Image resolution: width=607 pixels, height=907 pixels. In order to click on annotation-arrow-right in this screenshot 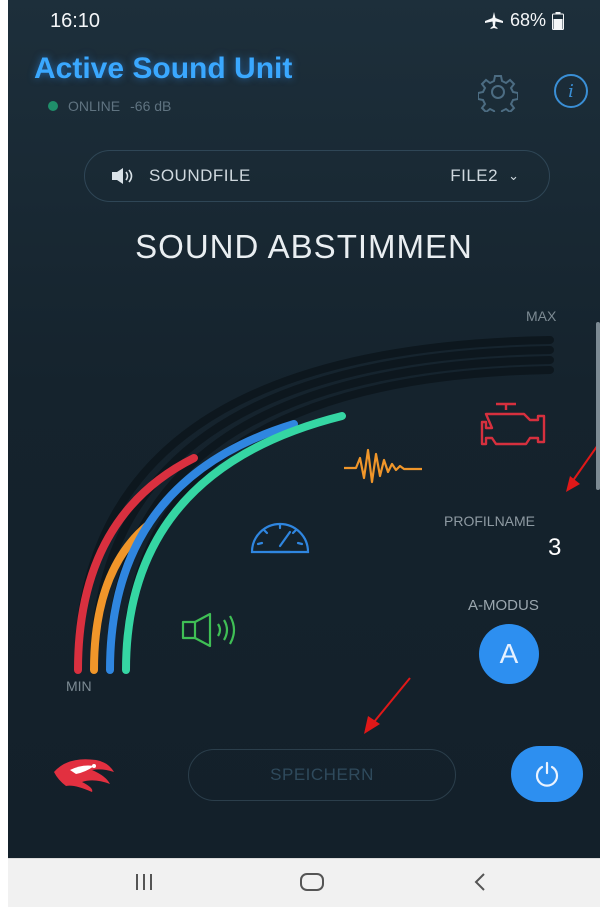, I will do `click(583, 467)`.